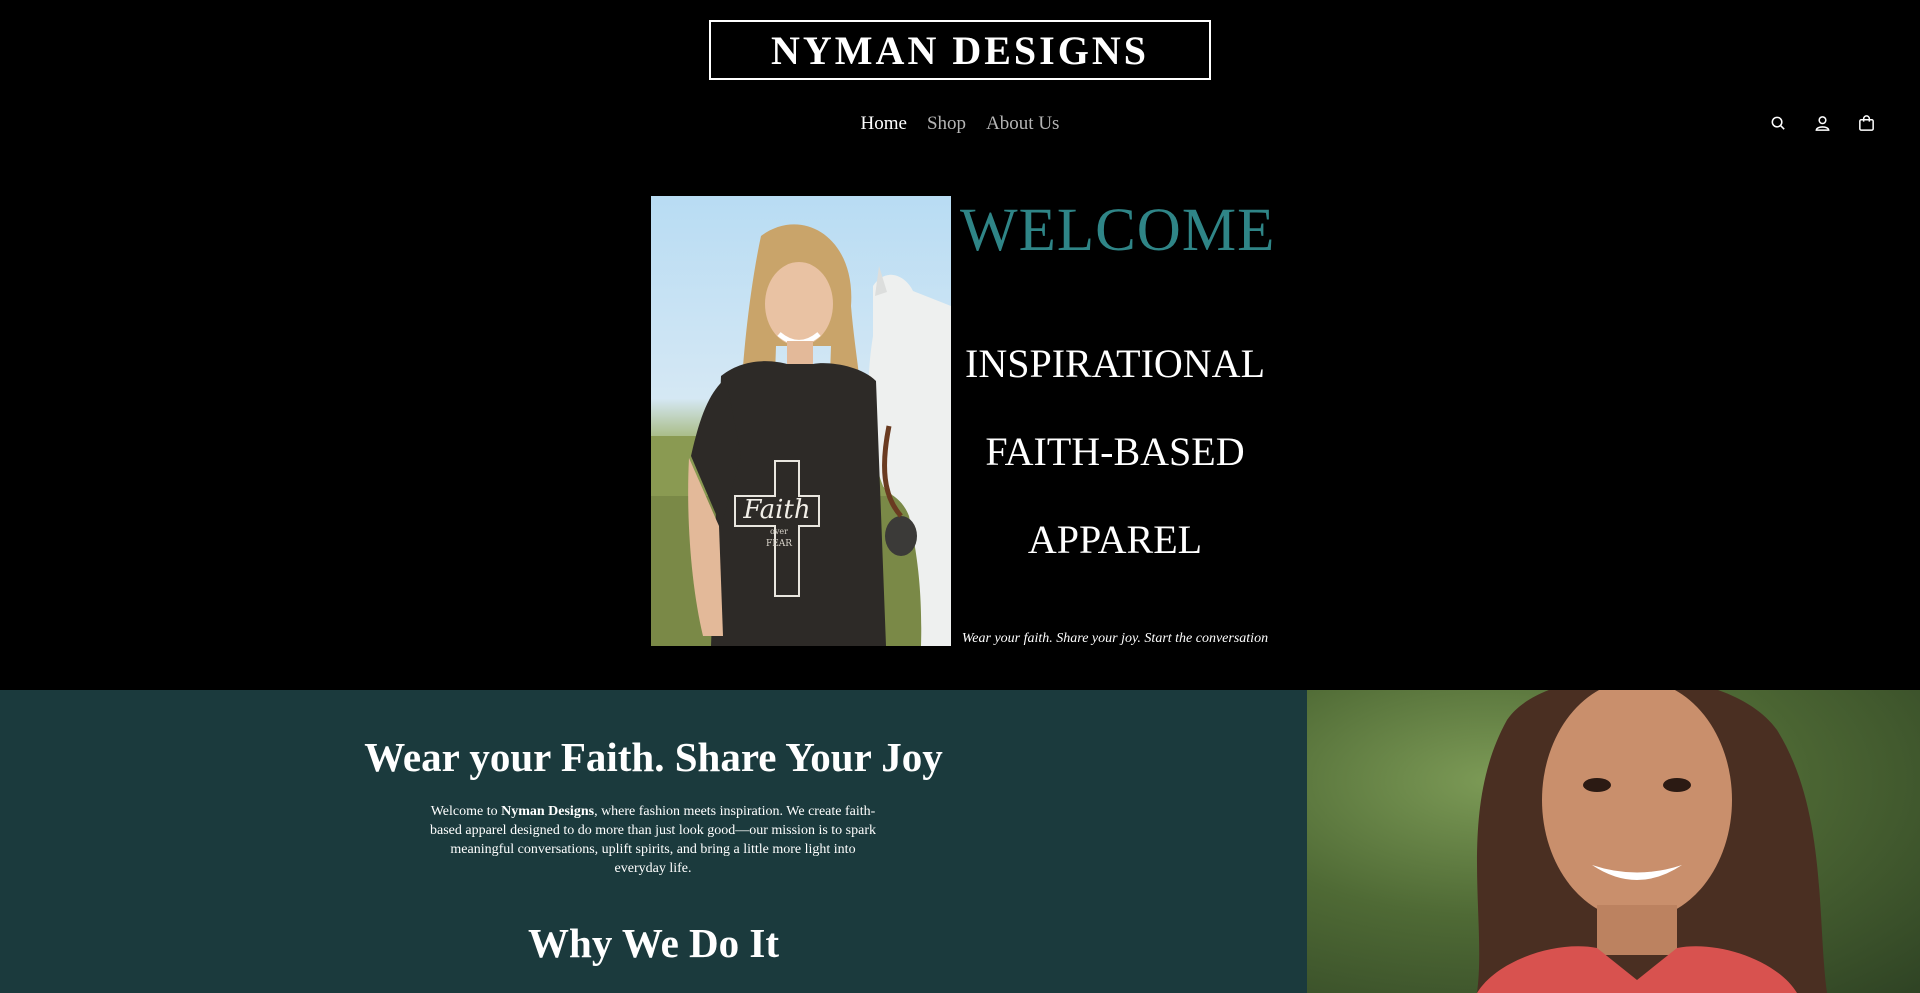 The image size is (1920, 993). I want to click on main-nav: Home Shop About Us, so click(960, 124).